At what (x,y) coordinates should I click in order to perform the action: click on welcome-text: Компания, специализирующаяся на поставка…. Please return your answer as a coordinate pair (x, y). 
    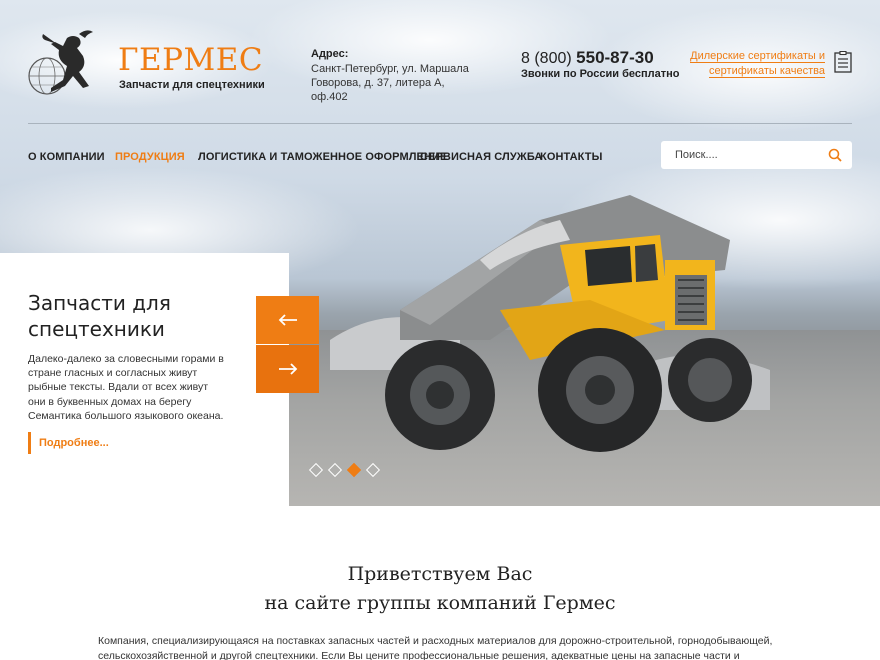
    Looking at the image, I should click on (435, 647).